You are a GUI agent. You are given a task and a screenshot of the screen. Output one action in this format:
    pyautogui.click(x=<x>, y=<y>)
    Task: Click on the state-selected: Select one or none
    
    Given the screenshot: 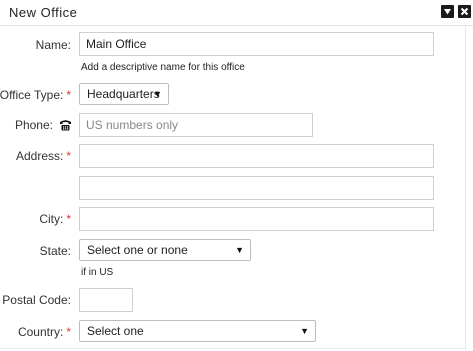 What is the action you would take?
    pyautogui.click(x=137, y=250)
    